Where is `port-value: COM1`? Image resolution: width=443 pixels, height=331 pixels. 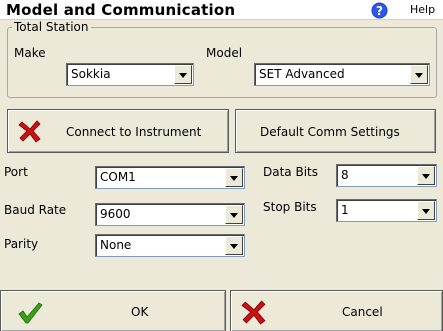 port-value: COM1 is located at coordinates (118, 177).